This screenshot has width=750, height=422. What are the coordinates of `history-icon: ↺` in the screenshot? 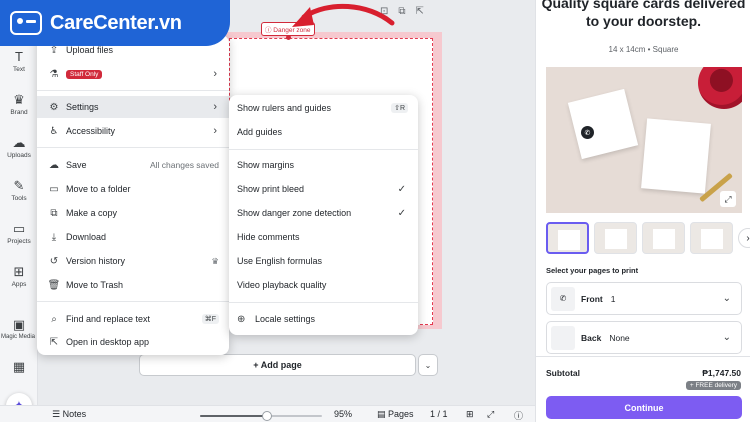 It's located at (54, 261).